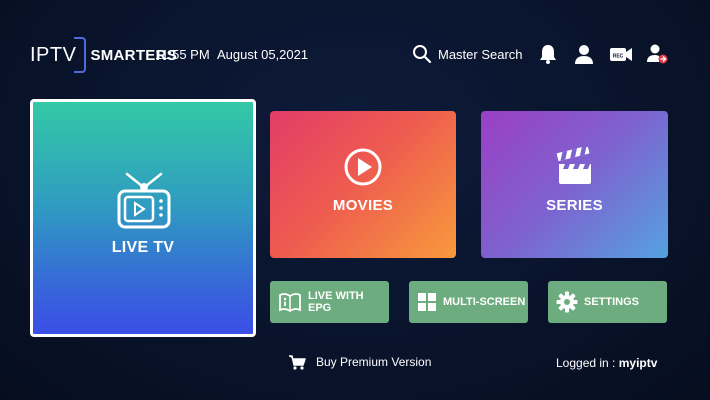  I want to click on current-date: August 05,2021, so click(263, 54).